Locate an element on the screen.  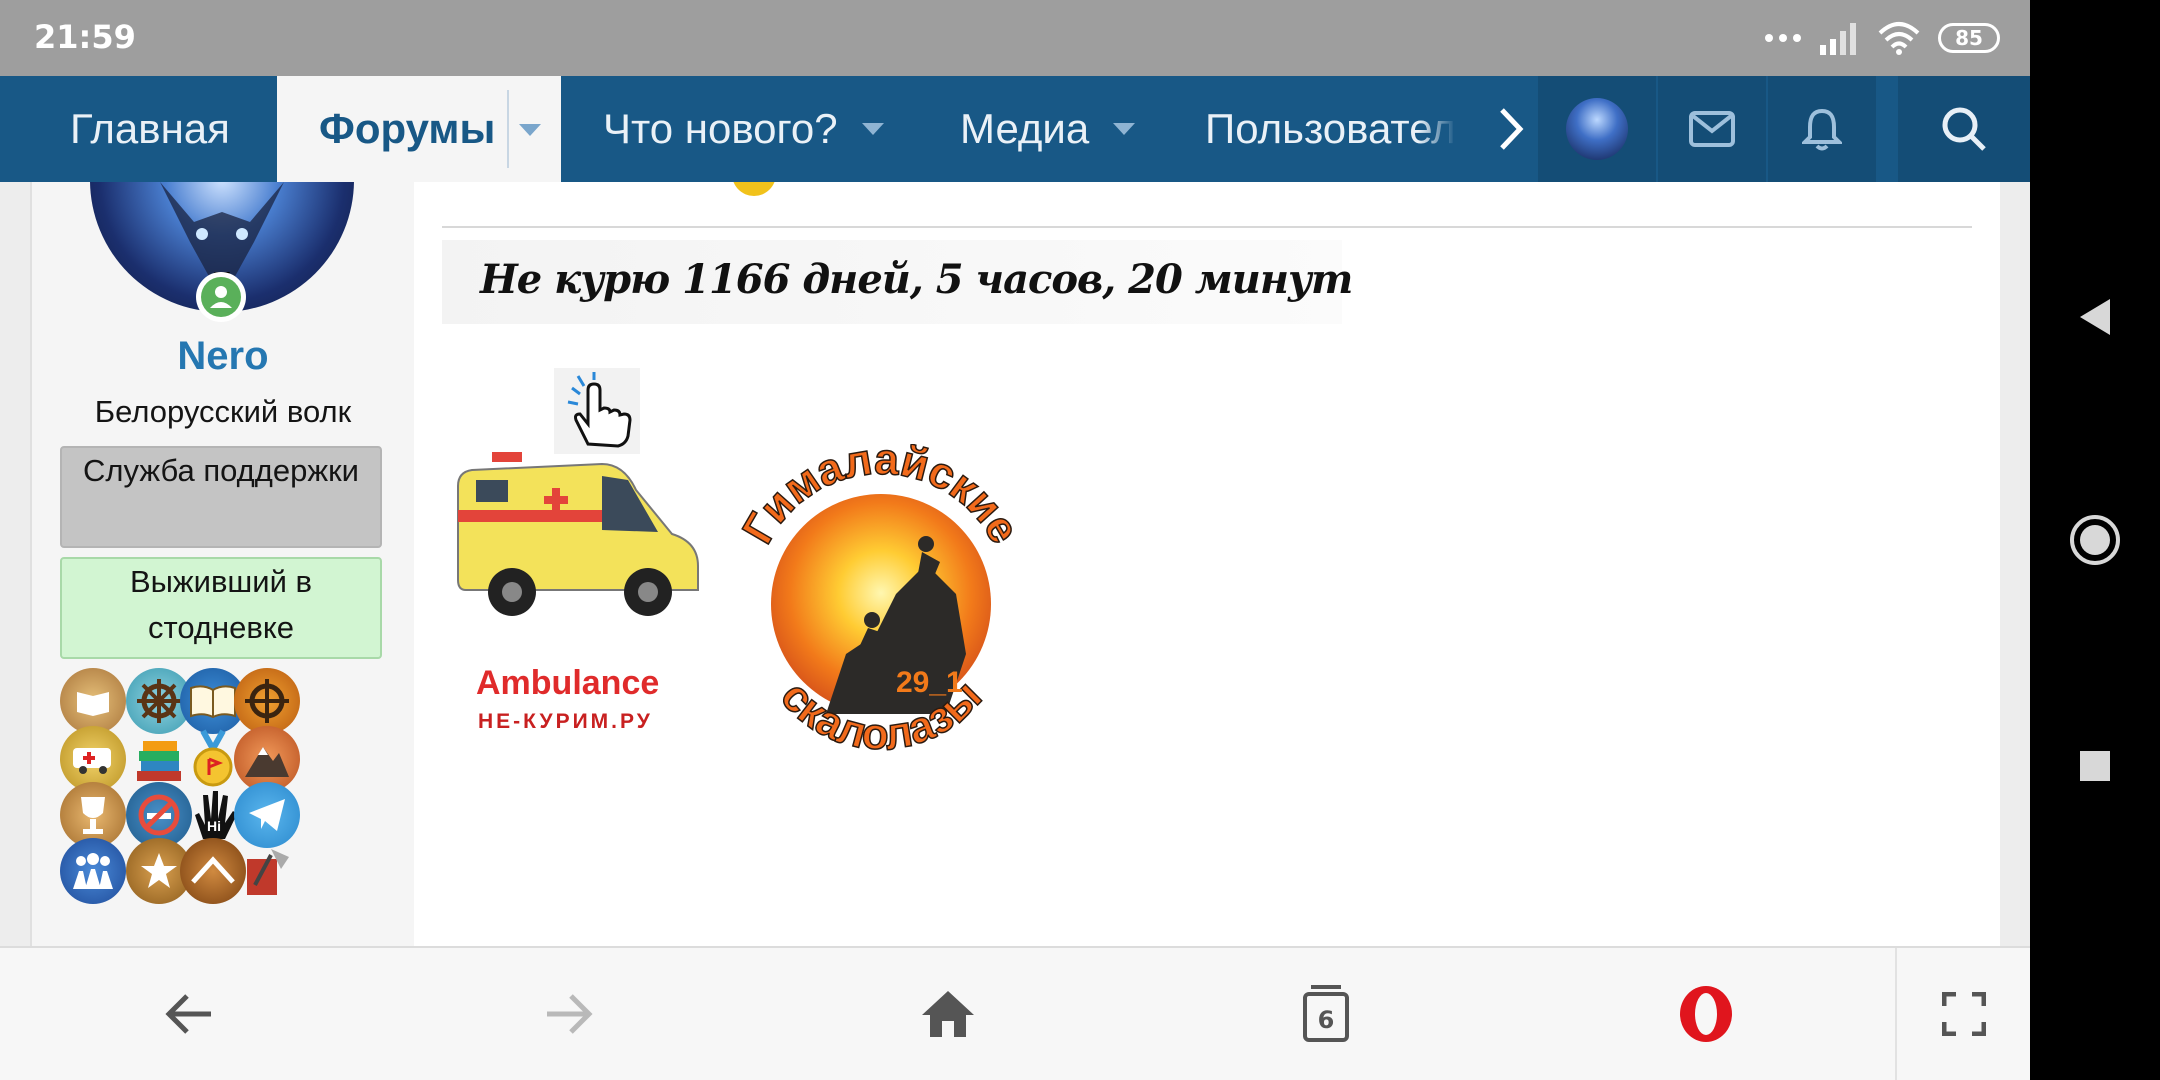
avatar-icon is located at coordinates (1597, 129).